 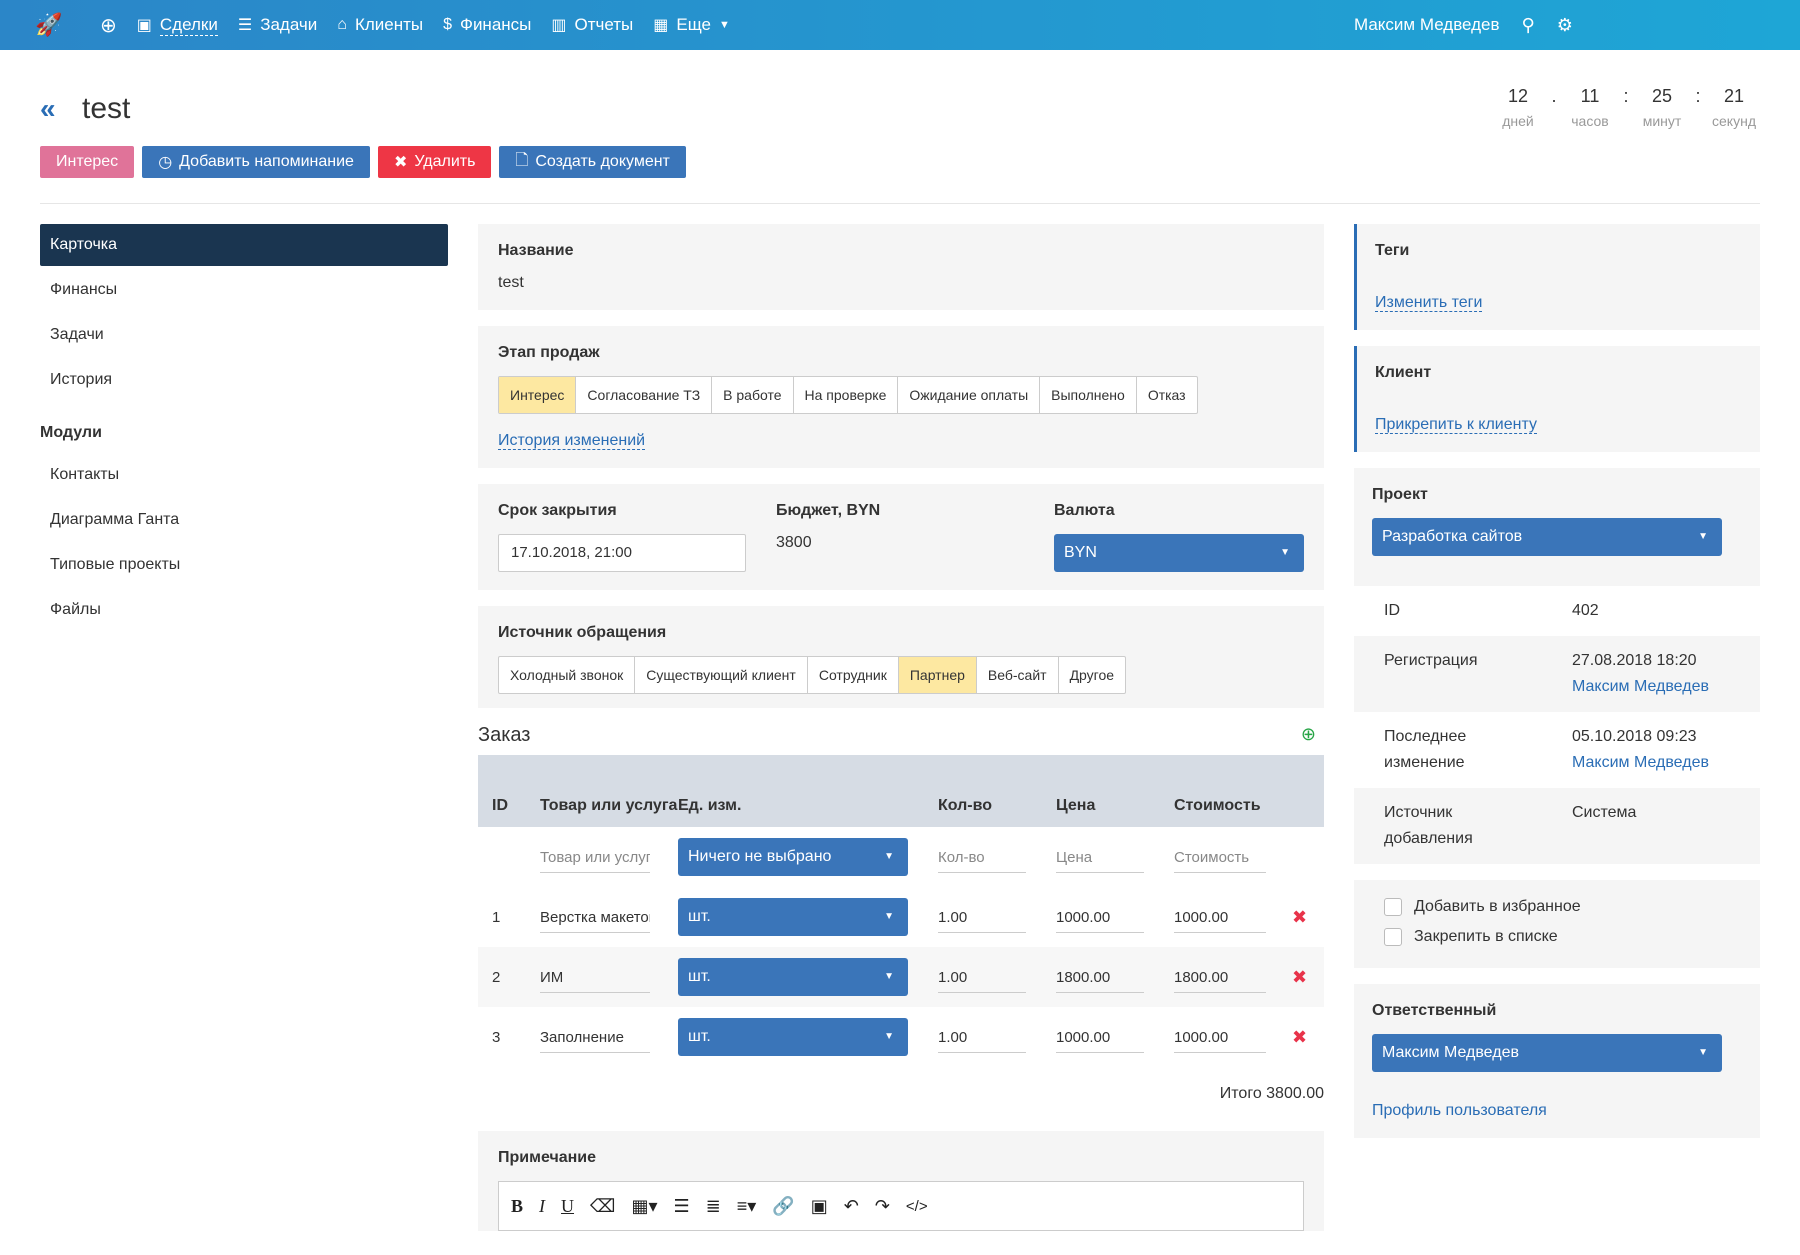 I want to click on gear-icon: ⚙, so click(x=1565, y=25).